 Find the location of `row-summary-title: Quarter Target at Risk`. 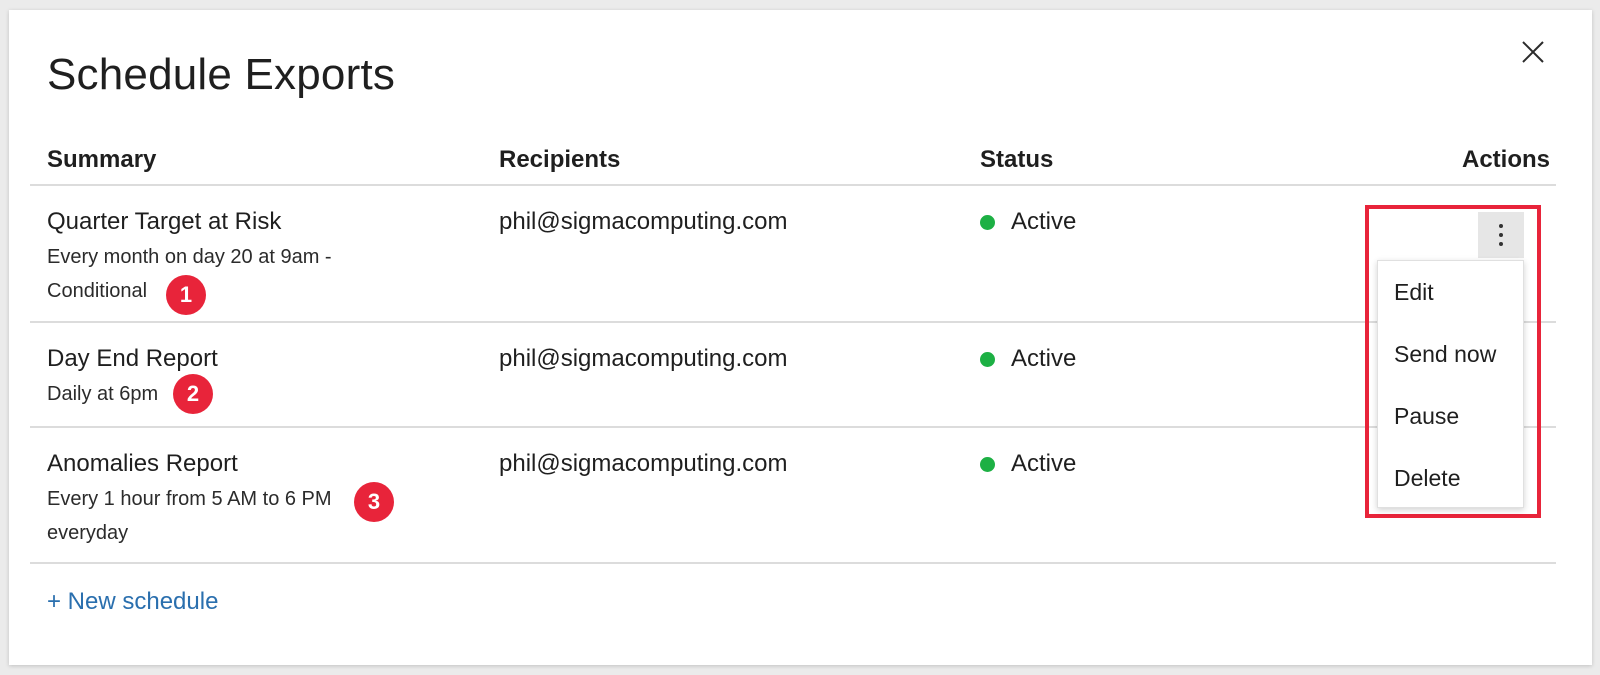

row-summary-title: Quarter Target at Risk is located at coordinates (164, 221).